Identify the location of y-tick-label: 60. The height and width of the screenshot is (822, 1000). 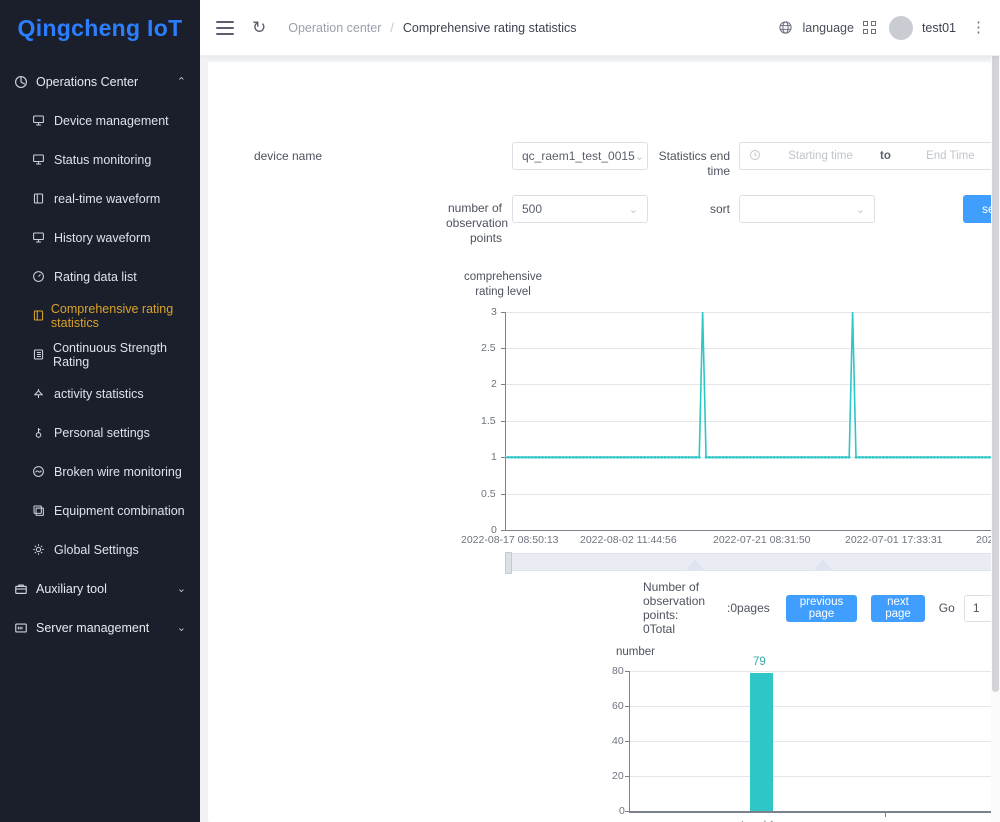
(618, 706).